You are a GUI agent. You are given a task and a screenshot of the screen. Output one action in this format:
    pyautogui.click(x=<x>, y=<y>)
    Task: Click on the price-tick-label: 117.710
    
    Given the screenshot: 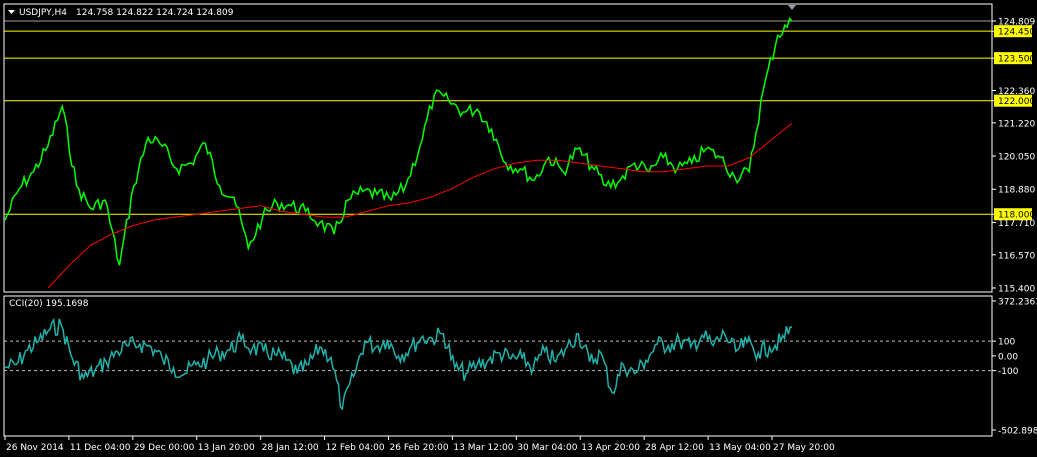 What is the action you would take?
    pyautogui.click(x=1016, y=224)
    